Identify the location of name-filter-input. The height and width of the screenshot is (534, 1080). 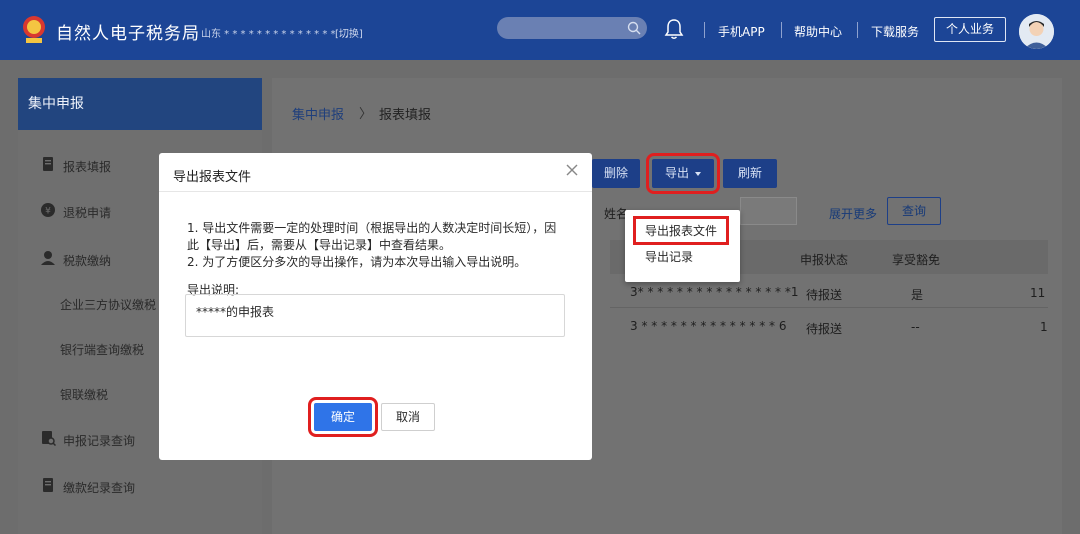
(768, 211).